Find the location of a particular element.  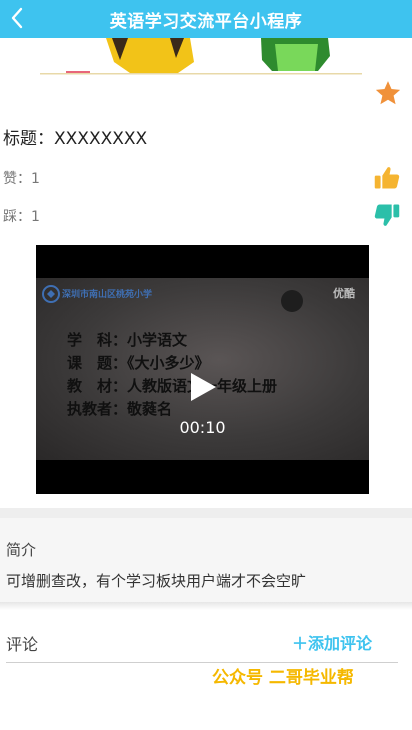

dislike-count: 1 is located at coordinates (35, 217).